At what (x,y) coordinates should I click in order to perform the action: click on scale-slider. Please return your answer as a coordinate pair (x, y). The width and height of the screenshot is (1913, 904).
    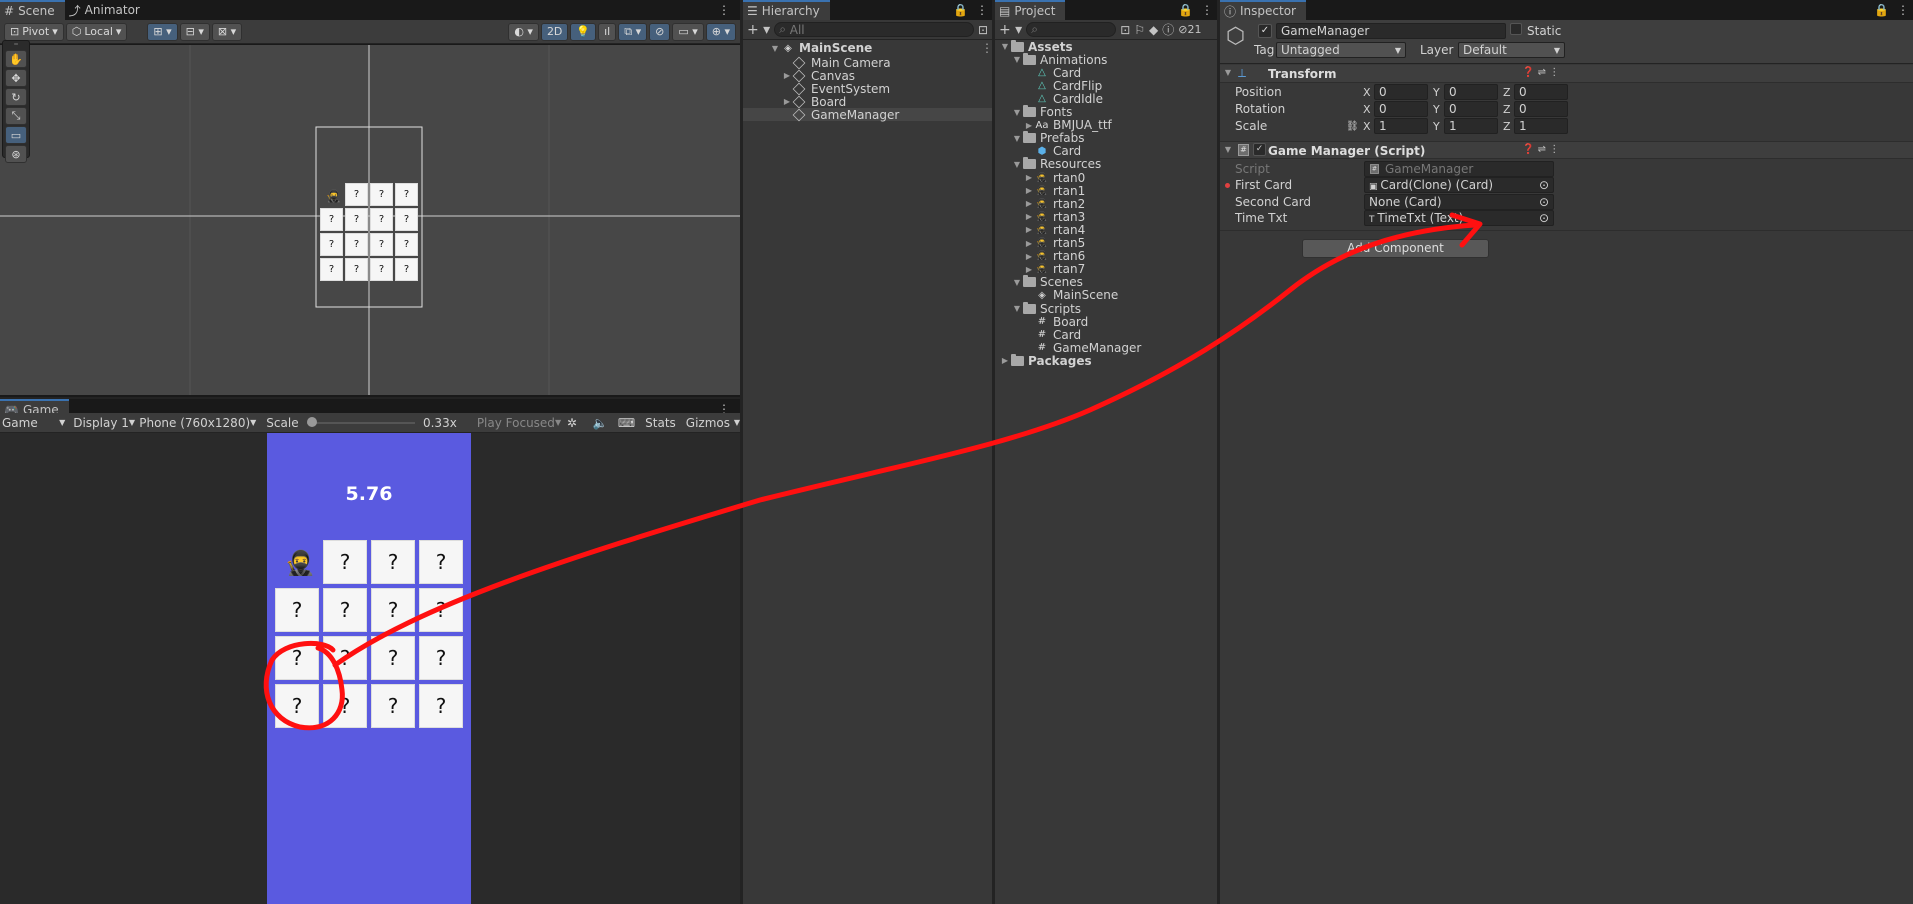
    Looking at the image, I should click on (360, 421).